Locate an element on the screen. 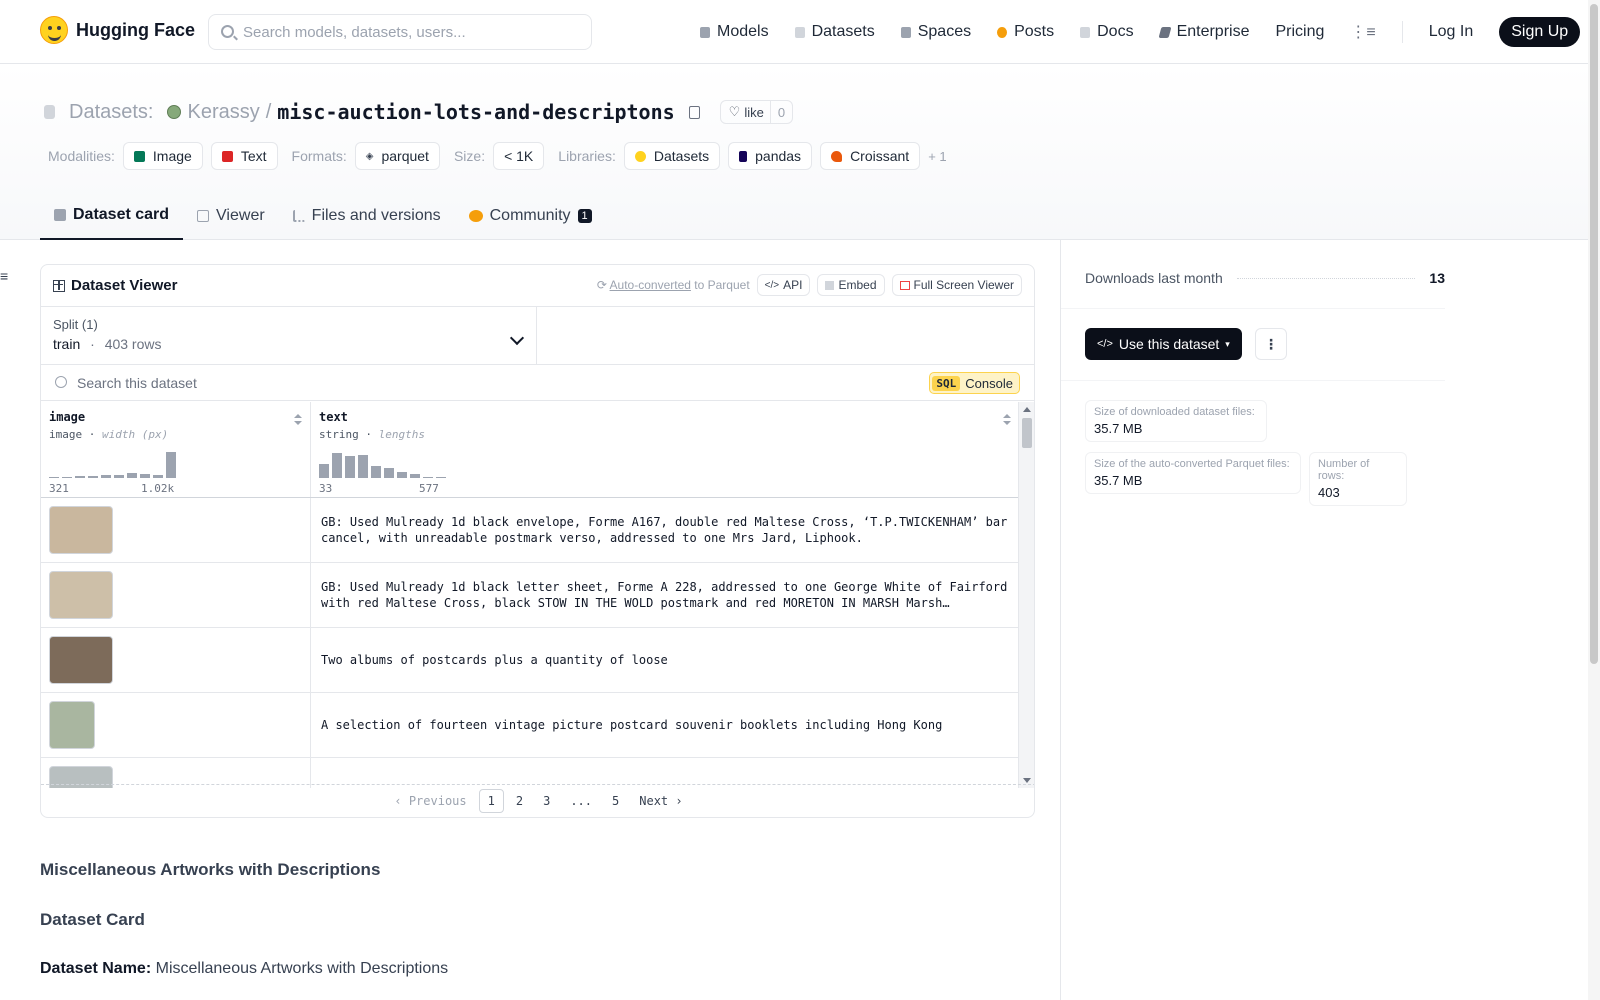 Image resolution: width=1600 pixels, height=1000 pixels. page-scrollbar is located at coordinates (1594, 500).